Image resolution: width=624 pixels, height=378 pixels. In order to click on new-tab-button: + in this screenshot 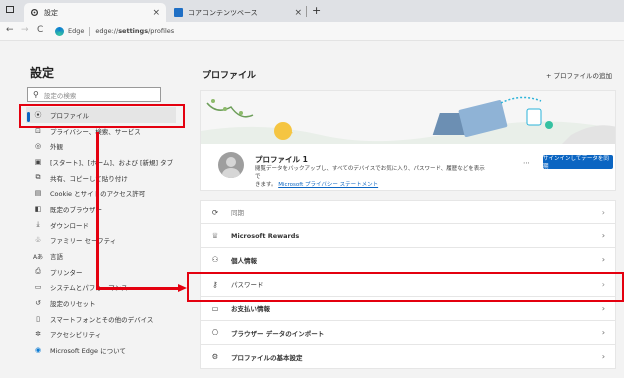, I will do `click(316, 10)`.